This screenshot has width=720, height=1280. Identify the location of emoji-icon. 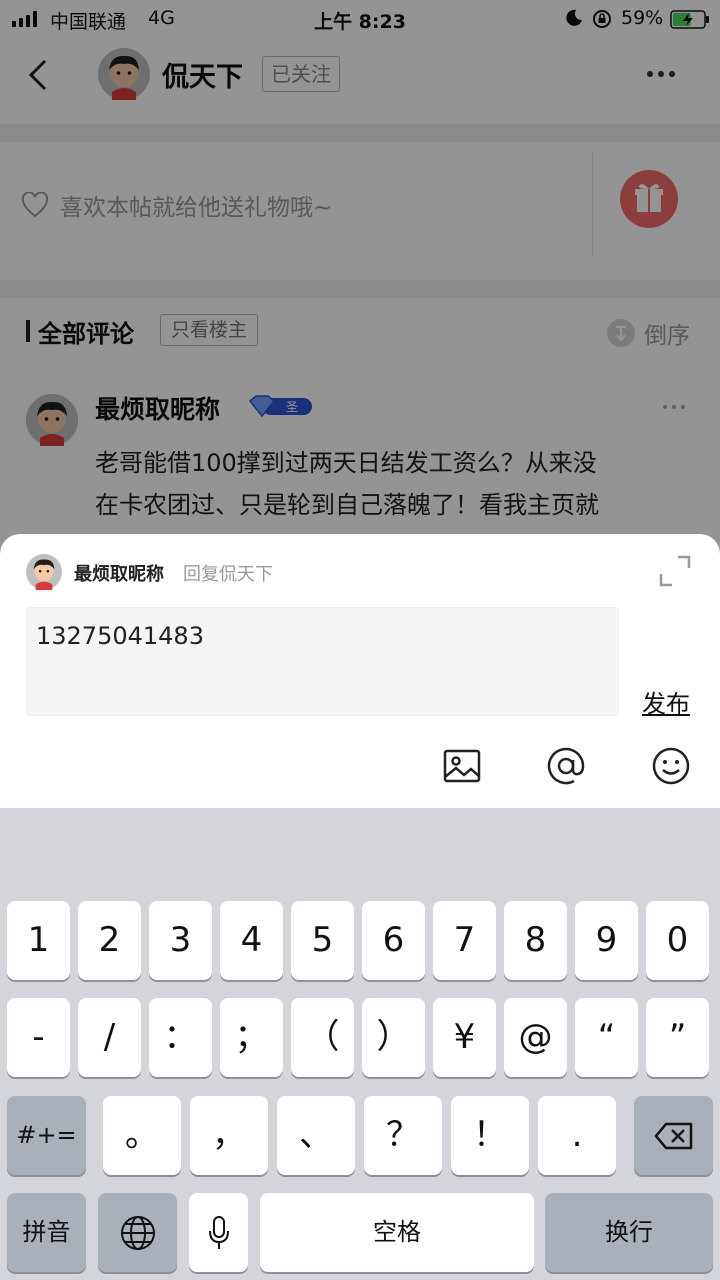
(671, 766).